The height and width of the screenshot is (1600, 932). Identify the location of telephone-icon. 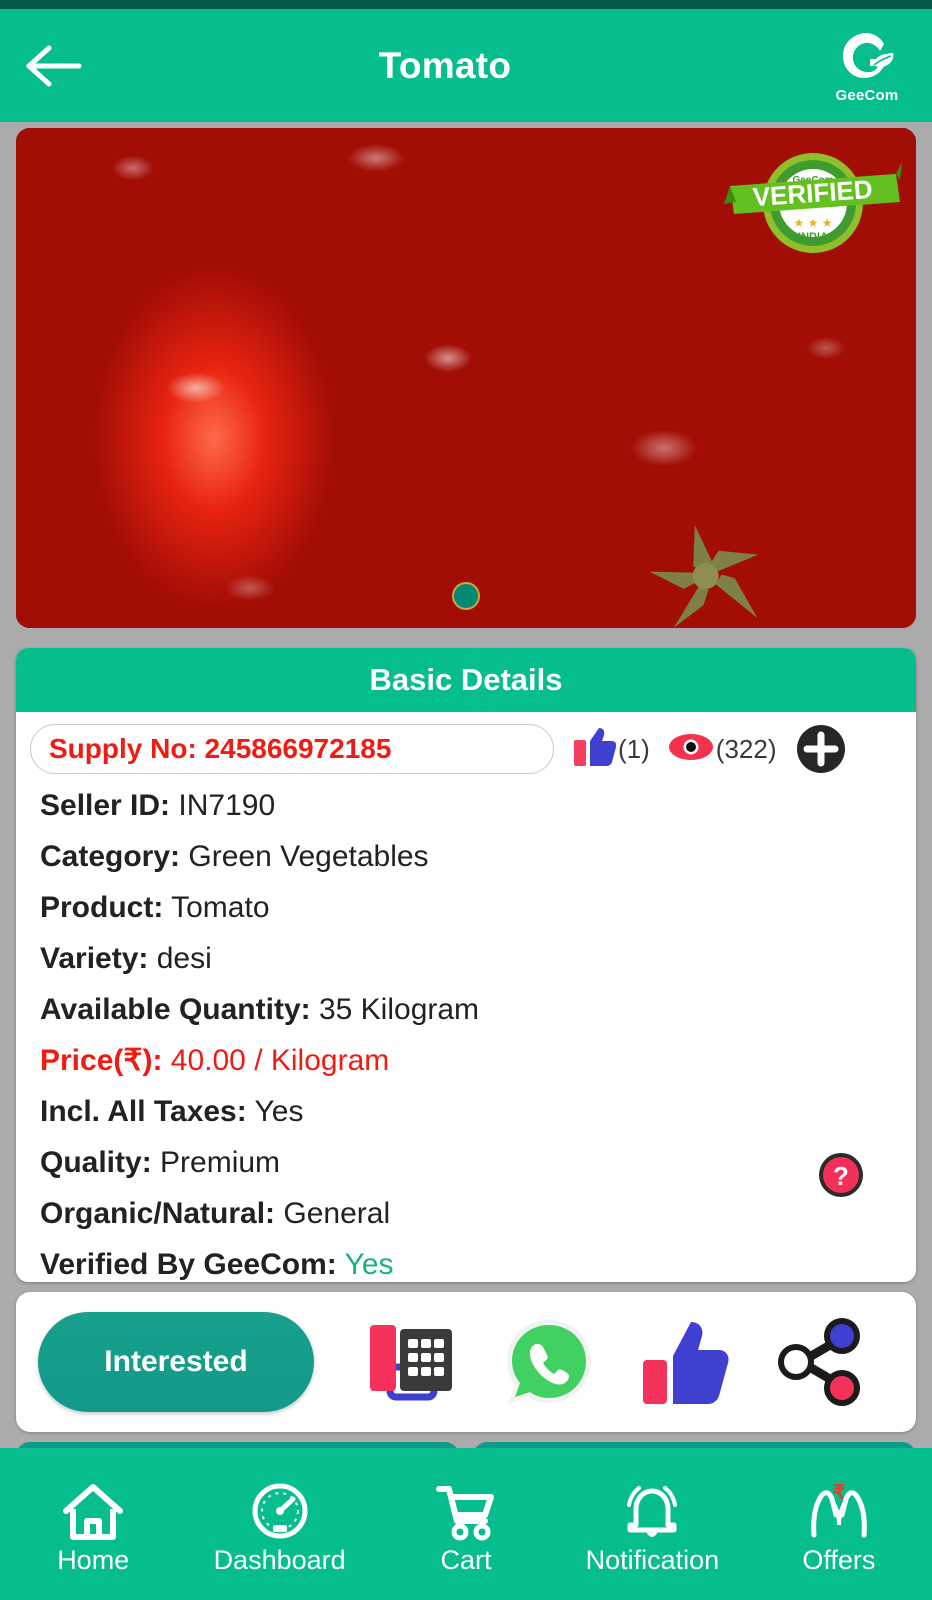
(412, 1362).